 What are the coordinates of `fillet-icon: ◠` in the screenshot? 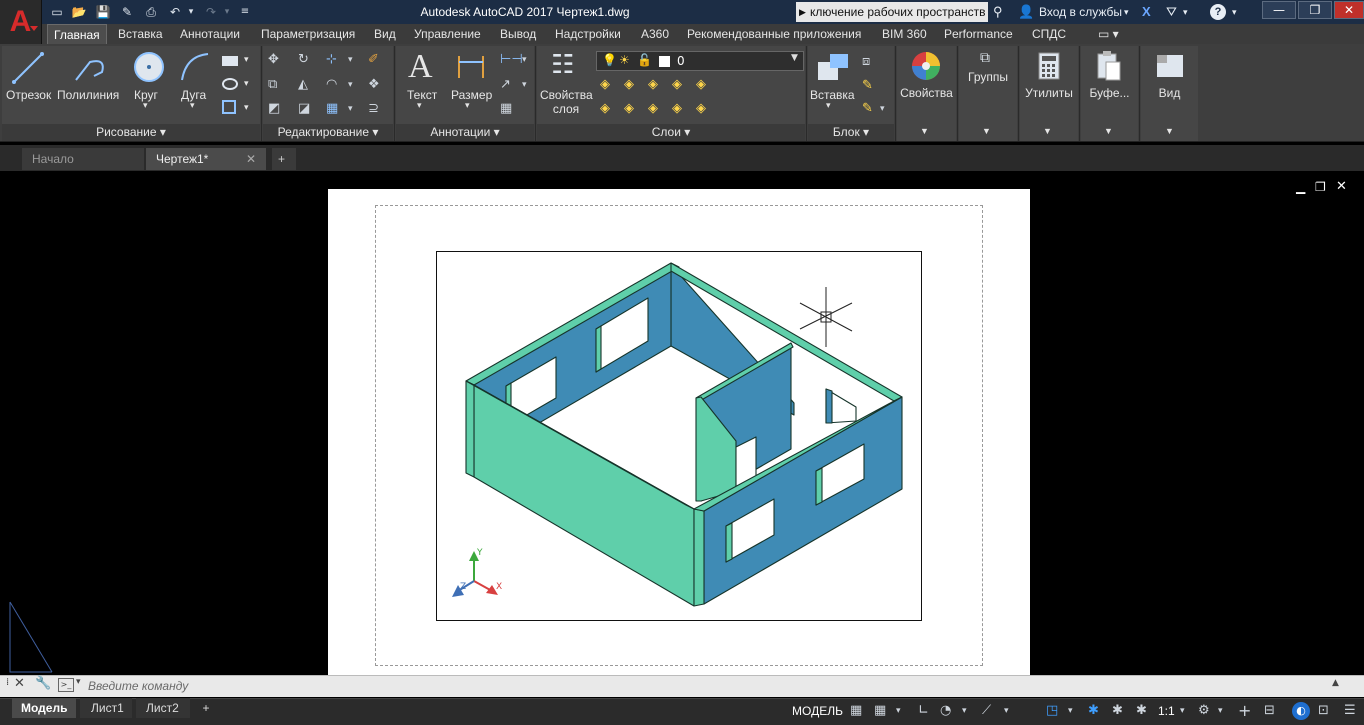 It's located at (331, 85).